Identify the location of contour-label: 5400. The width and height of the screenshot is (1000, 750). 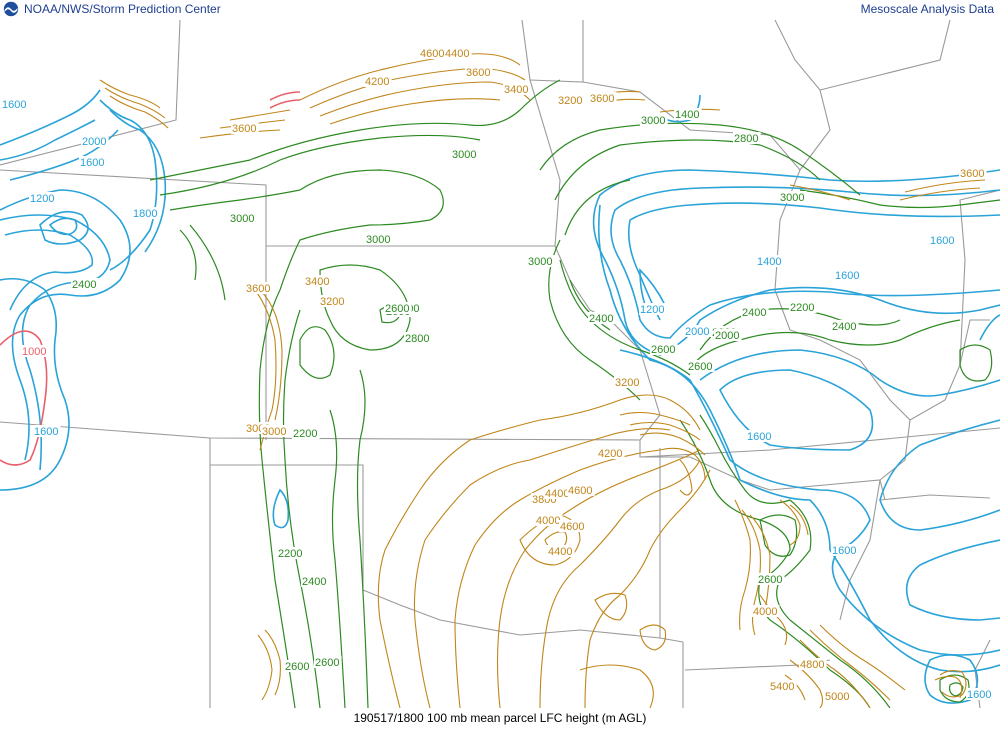
(782, 687).